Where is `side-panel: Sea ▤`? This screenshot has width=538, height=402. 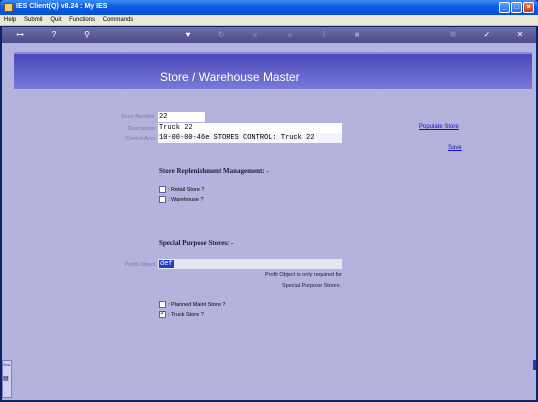
side-panel: Sea ▤ is located at coordinates (7, 379).